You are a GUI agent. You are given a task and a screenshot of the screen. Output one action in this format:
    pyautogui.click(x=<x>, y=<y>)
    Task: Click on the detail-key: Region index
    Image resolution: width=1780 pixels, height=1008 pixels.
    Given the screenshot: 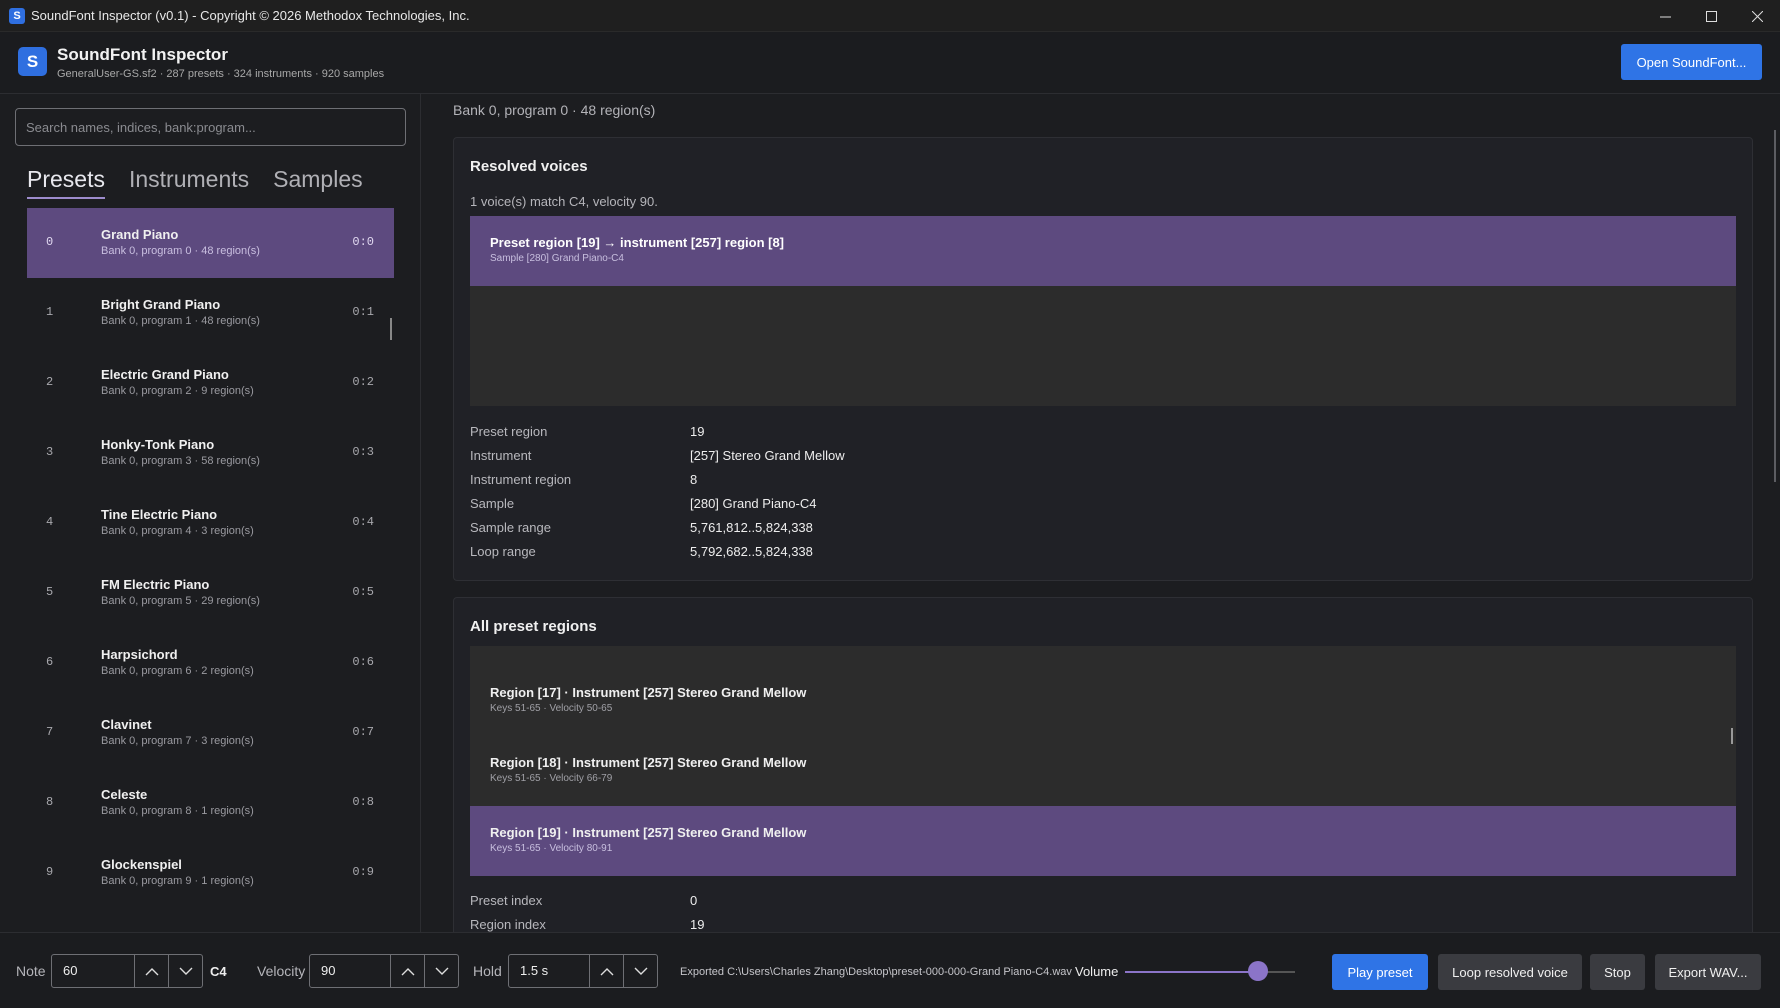 What is the action you would take?
    pyautogui.click(x=508, y=924)
    